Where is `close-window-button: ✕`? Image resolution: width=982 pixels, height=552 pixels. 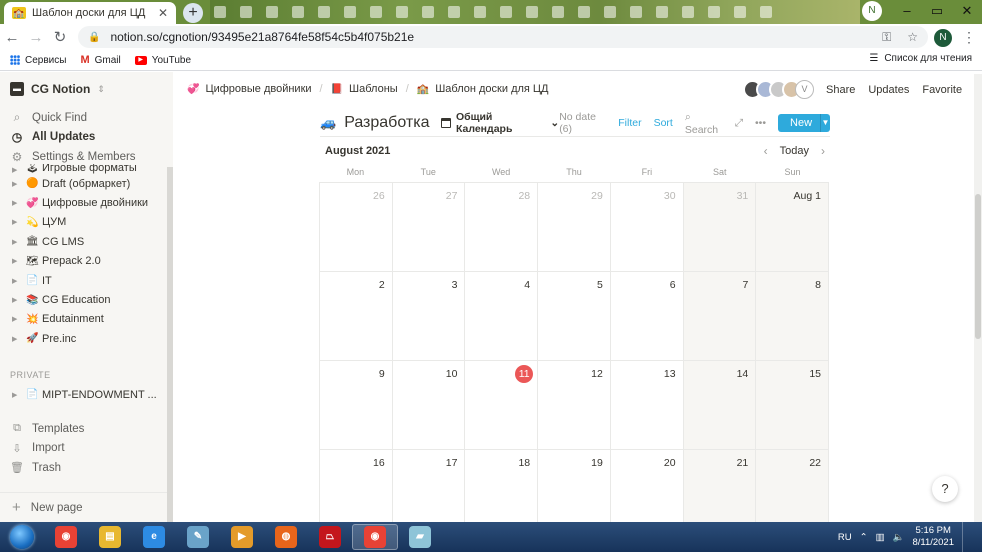 close-window-button: ✕ is located at coordinates (967, 11).